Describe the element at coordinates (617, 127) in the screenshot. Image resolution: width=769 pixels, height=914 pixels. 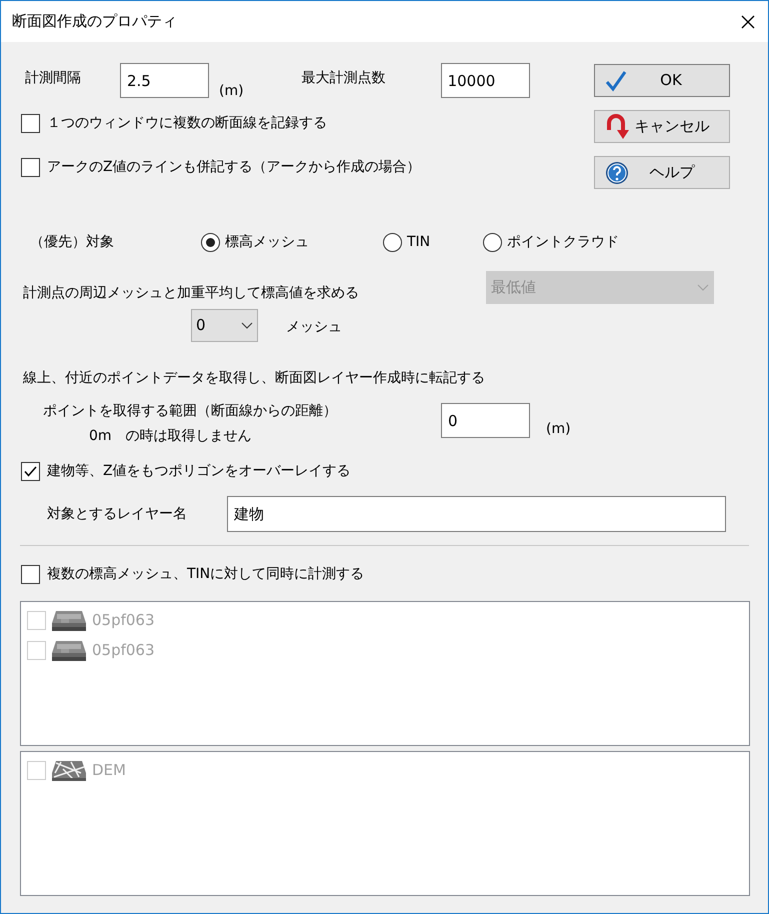
I see `u-turn-arrow-icon` at that location.